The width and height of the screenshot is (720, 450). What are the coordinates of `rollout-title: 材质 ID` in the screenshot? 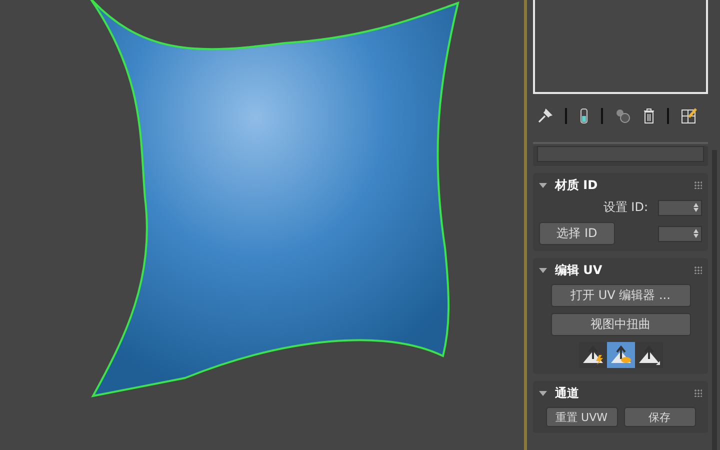 It's located at (620, 185).